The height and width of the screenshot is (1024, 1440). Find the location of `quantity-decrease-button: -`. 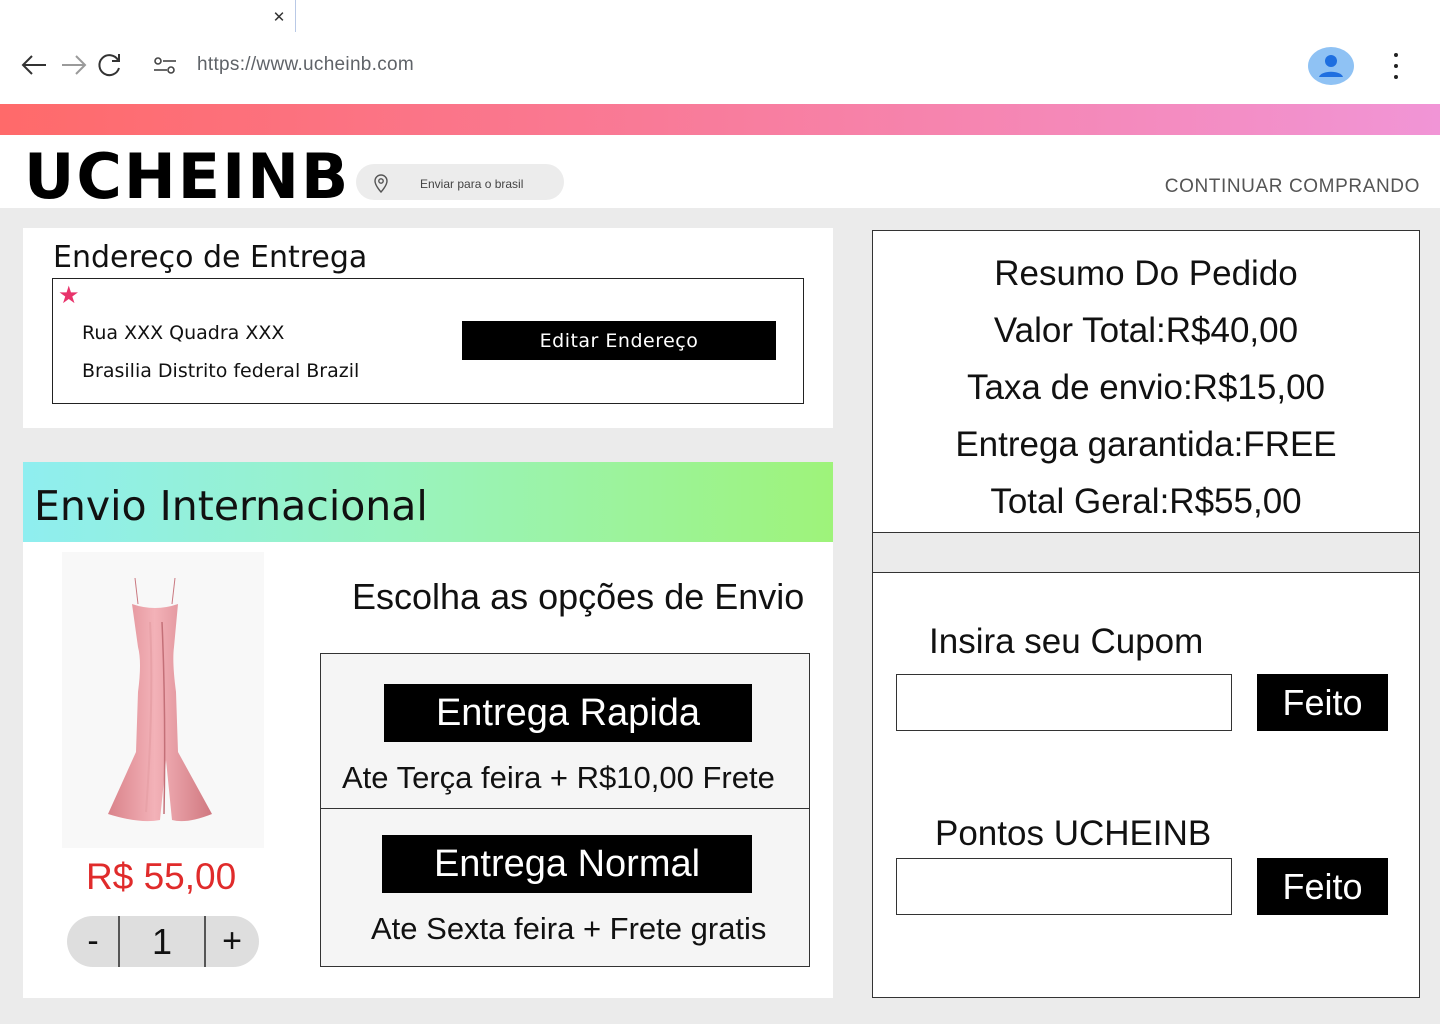

quantity-decrease-button: - is located at coordinates (93, 941).